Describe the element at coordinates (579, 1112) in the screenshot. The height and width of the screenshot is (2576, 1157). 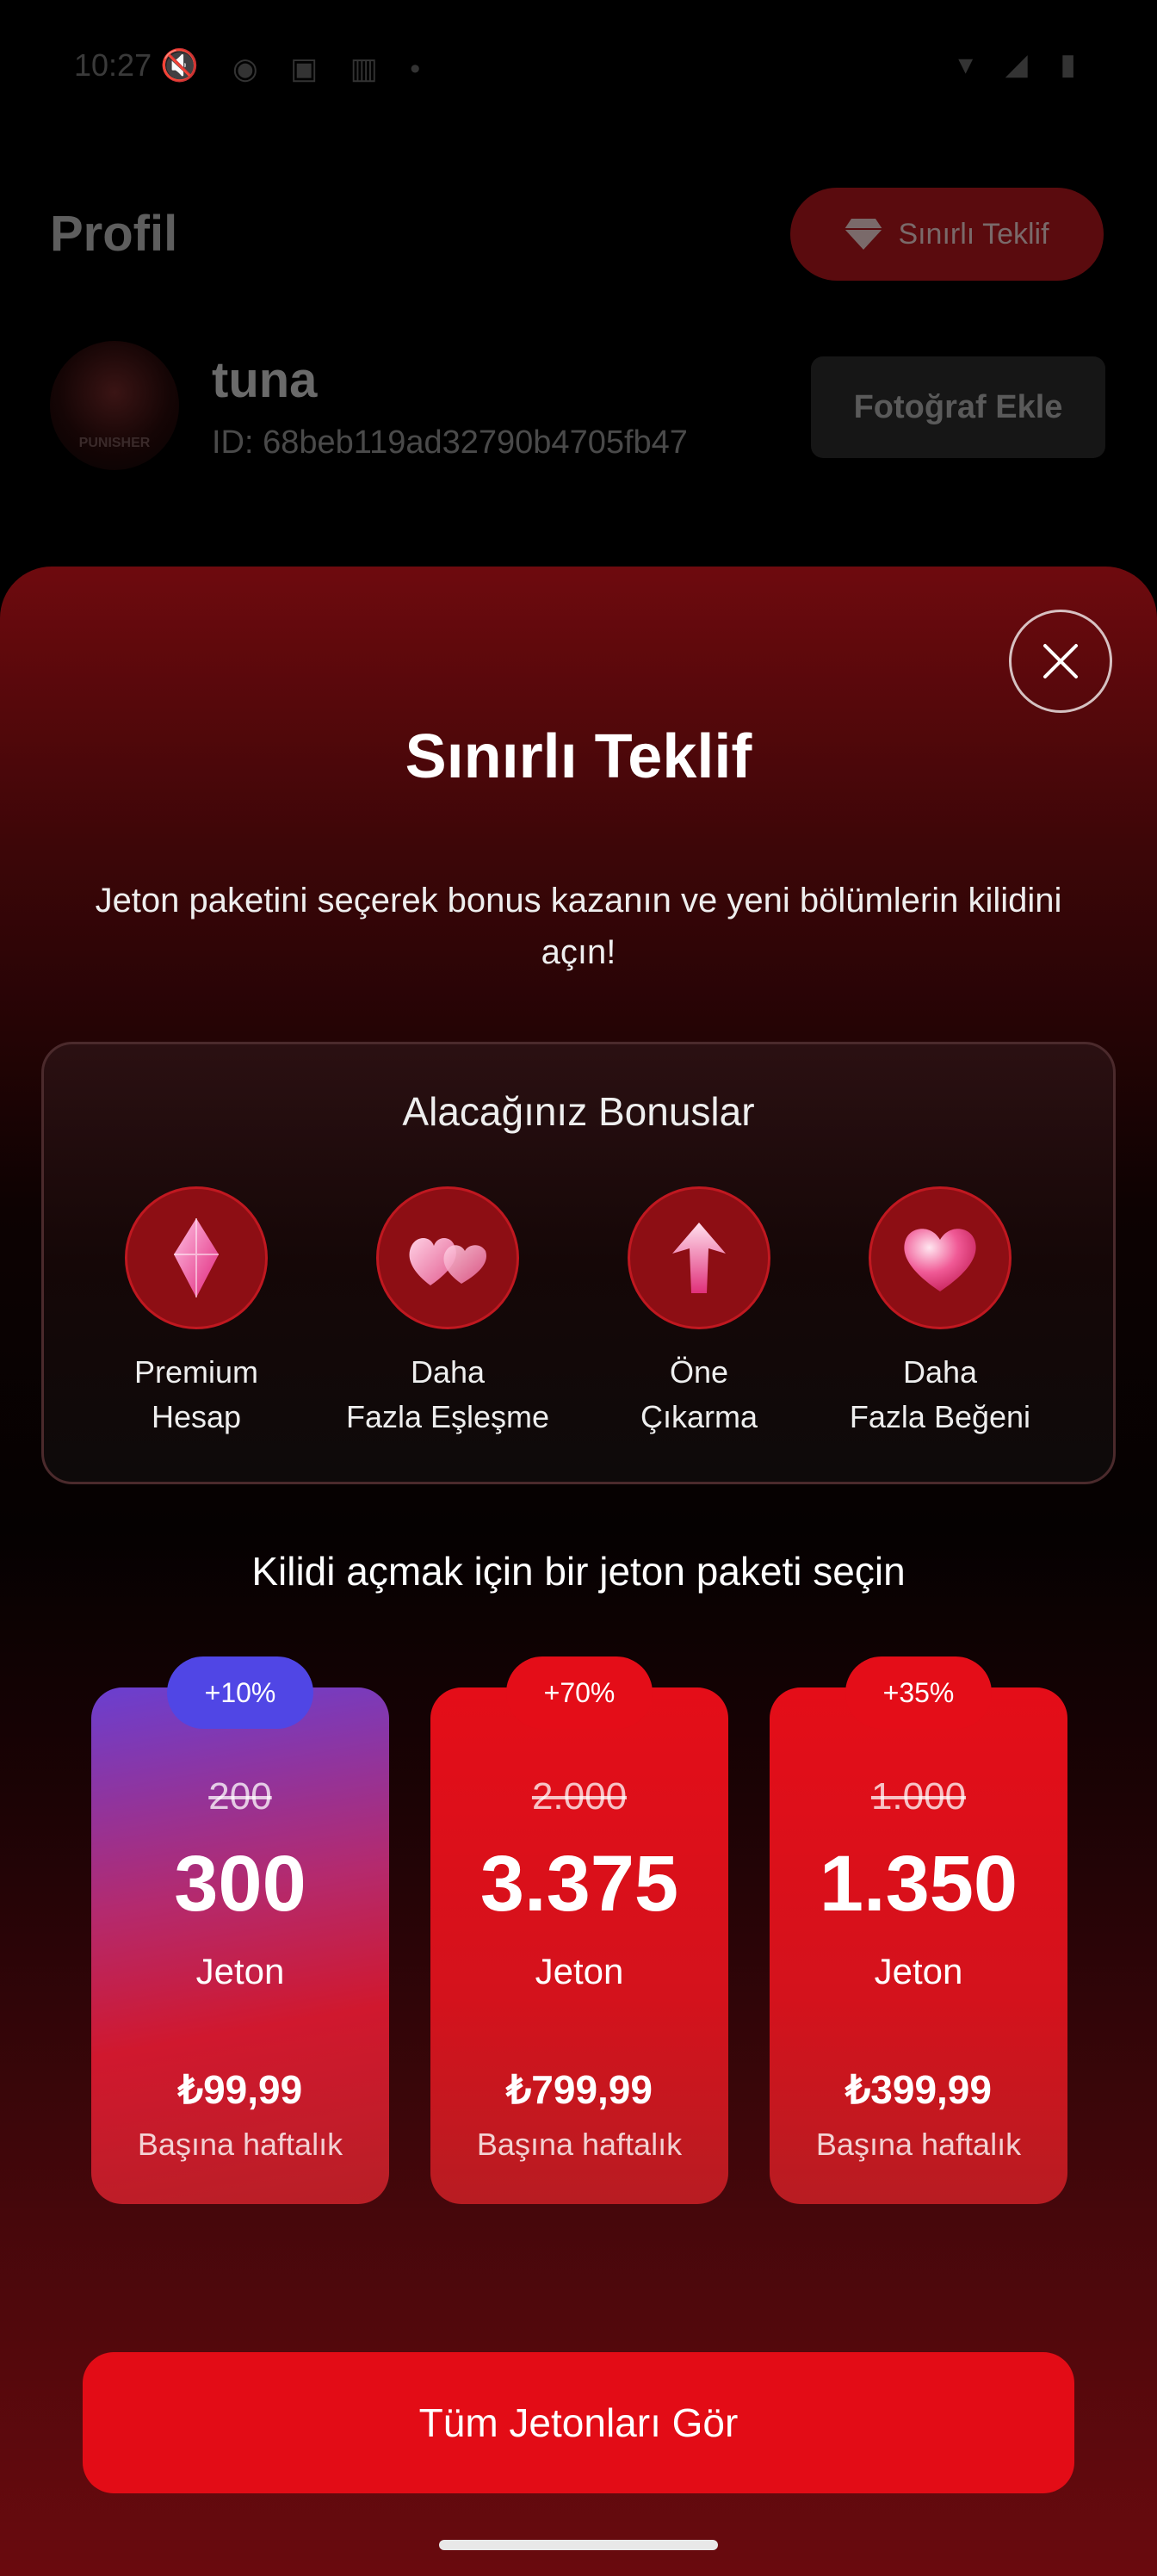
I see `bonus-title: Alacağınız Bonuslar` at that location.